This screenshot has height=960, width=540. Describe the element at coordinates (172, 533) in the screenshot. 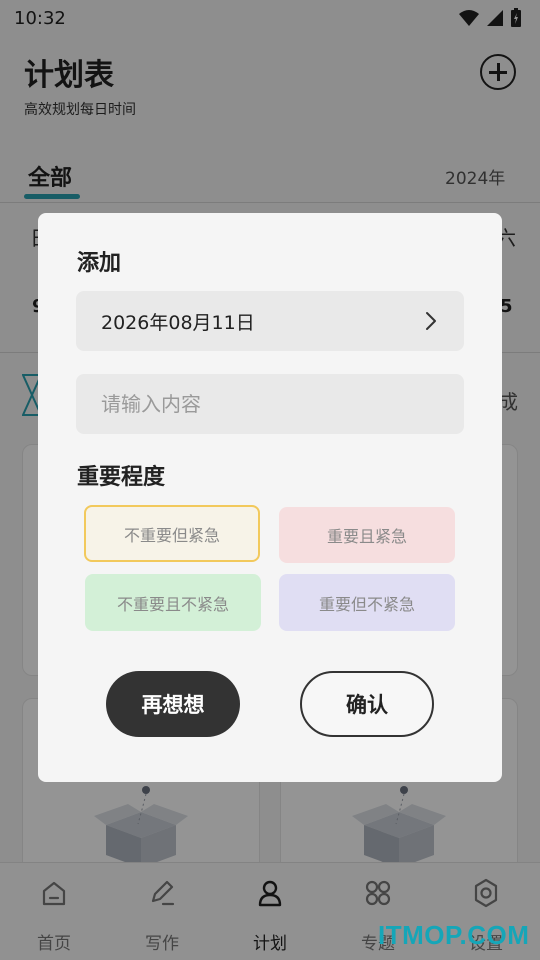

I see `option-not-important-urgent: 不重要但紧急` at that location.